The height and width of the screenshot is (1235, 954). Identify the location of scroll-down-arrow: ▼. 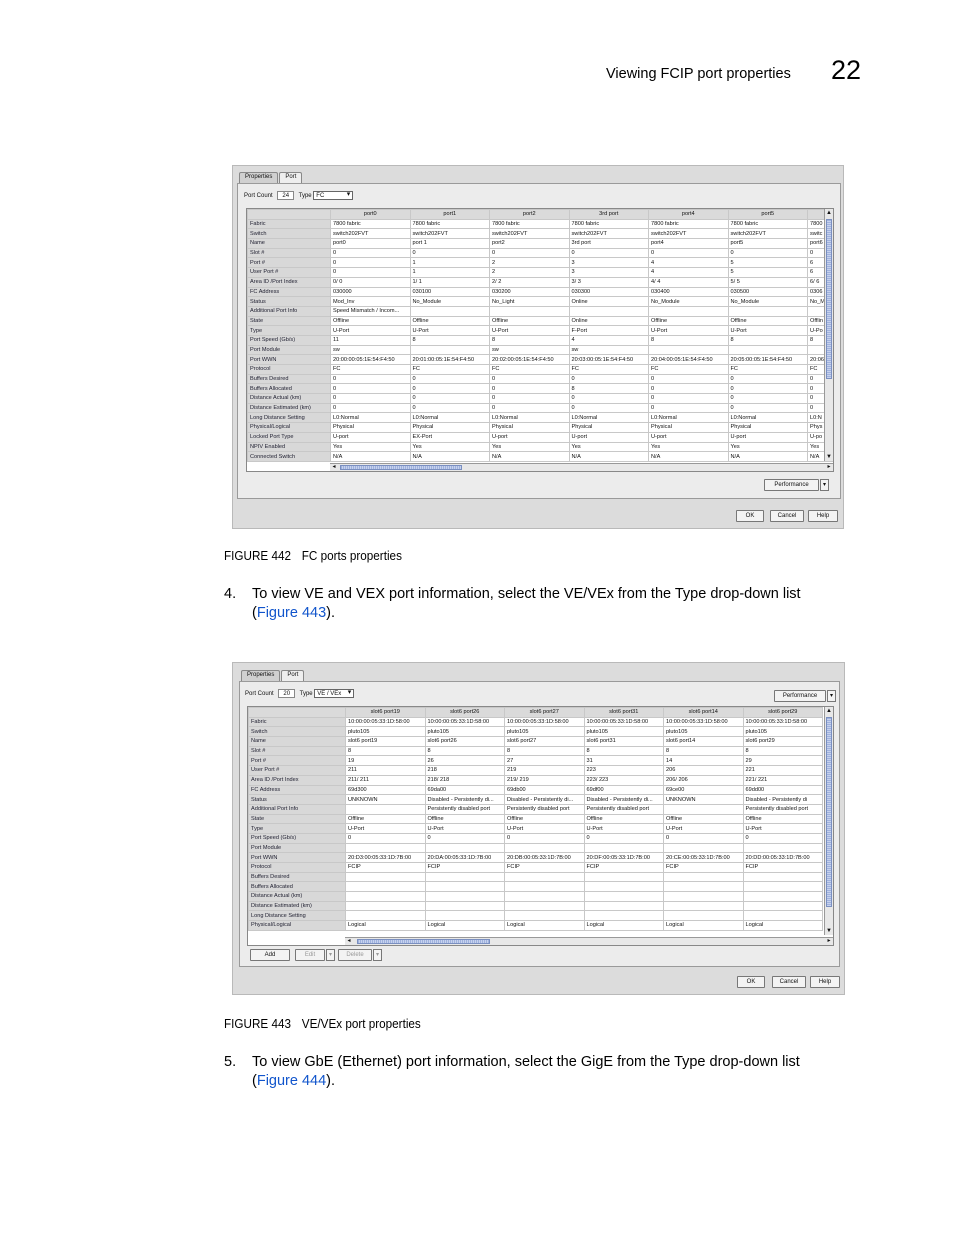
(829, 457).